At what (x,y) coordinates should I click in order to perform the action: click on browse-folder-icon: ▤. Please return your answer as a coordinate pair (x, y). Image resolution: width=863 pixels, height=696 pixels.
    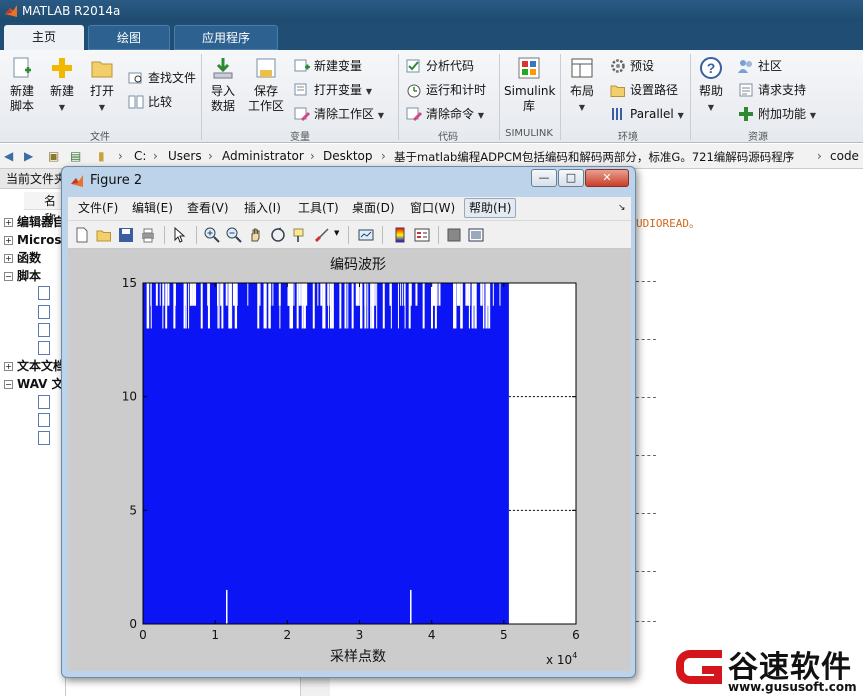
    Looking at the image, I should click on (75, 156).